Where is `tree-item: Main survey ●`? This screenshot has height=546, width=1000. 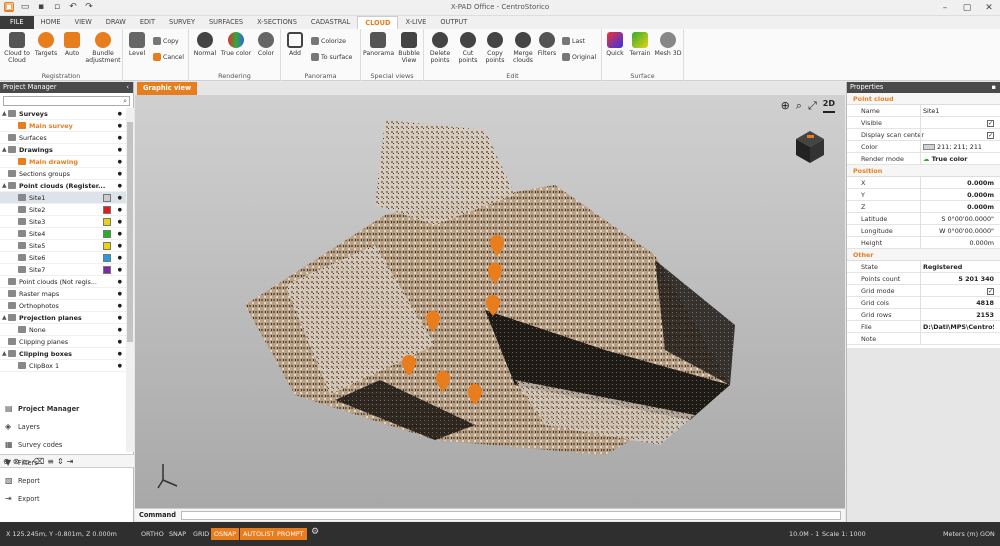
tree-item: Main survey ● is located at coordinates (63, 126).